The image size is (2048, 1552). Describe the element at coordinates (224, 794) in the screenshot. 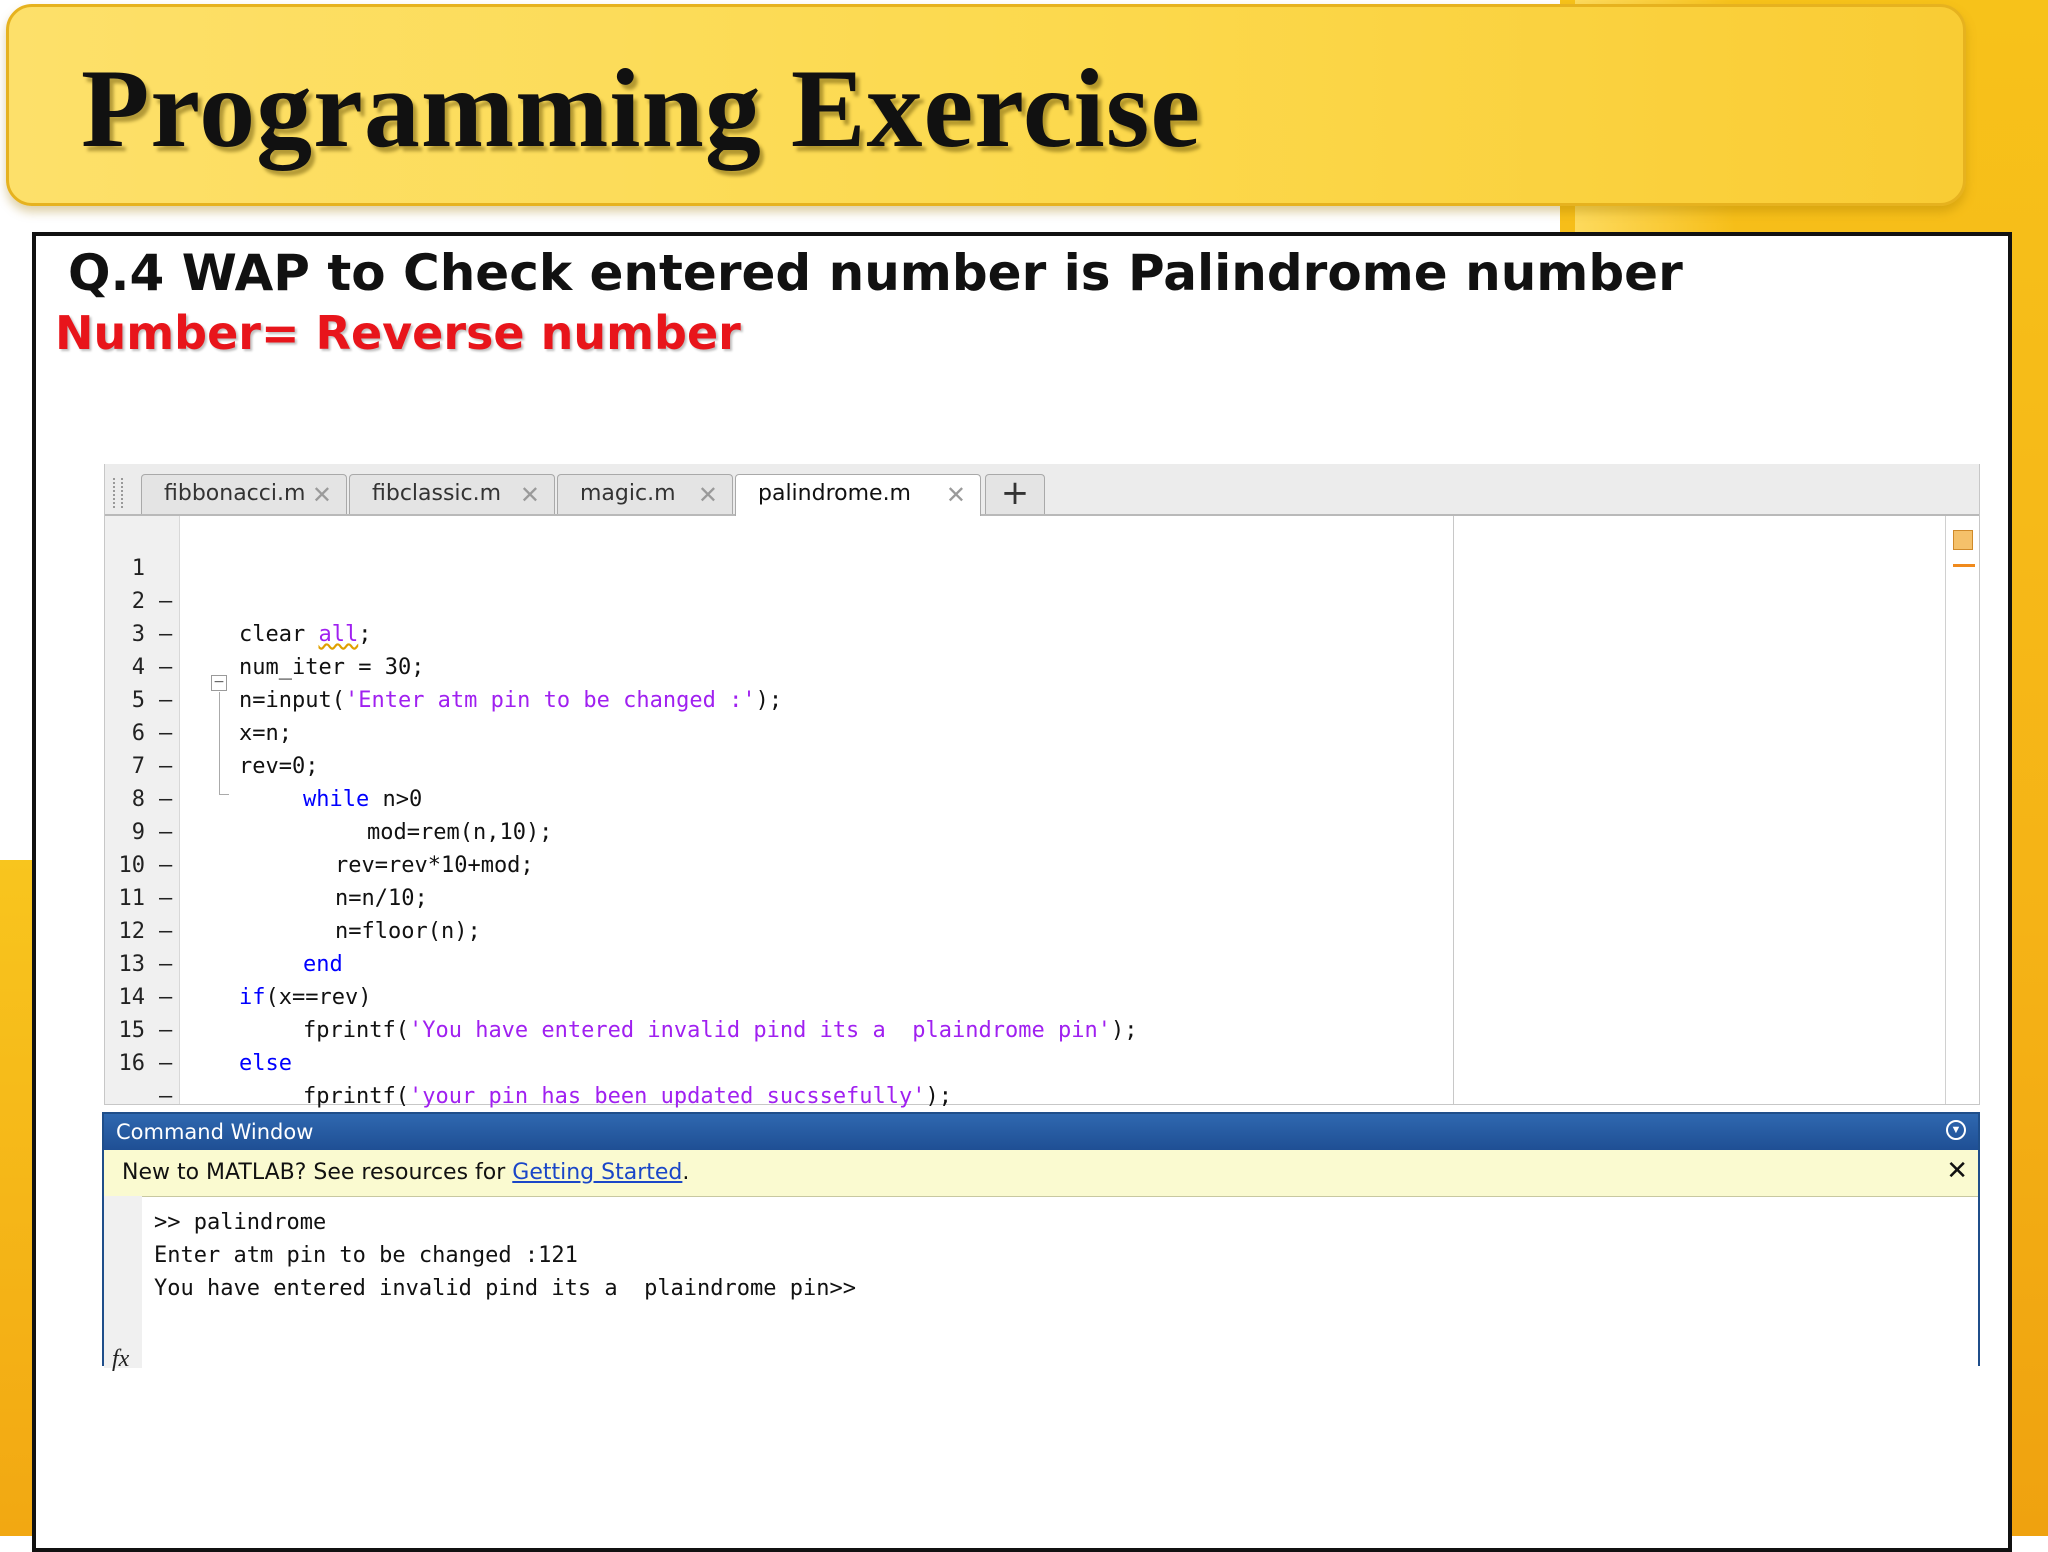

I see `fold-guide-end` at that location.